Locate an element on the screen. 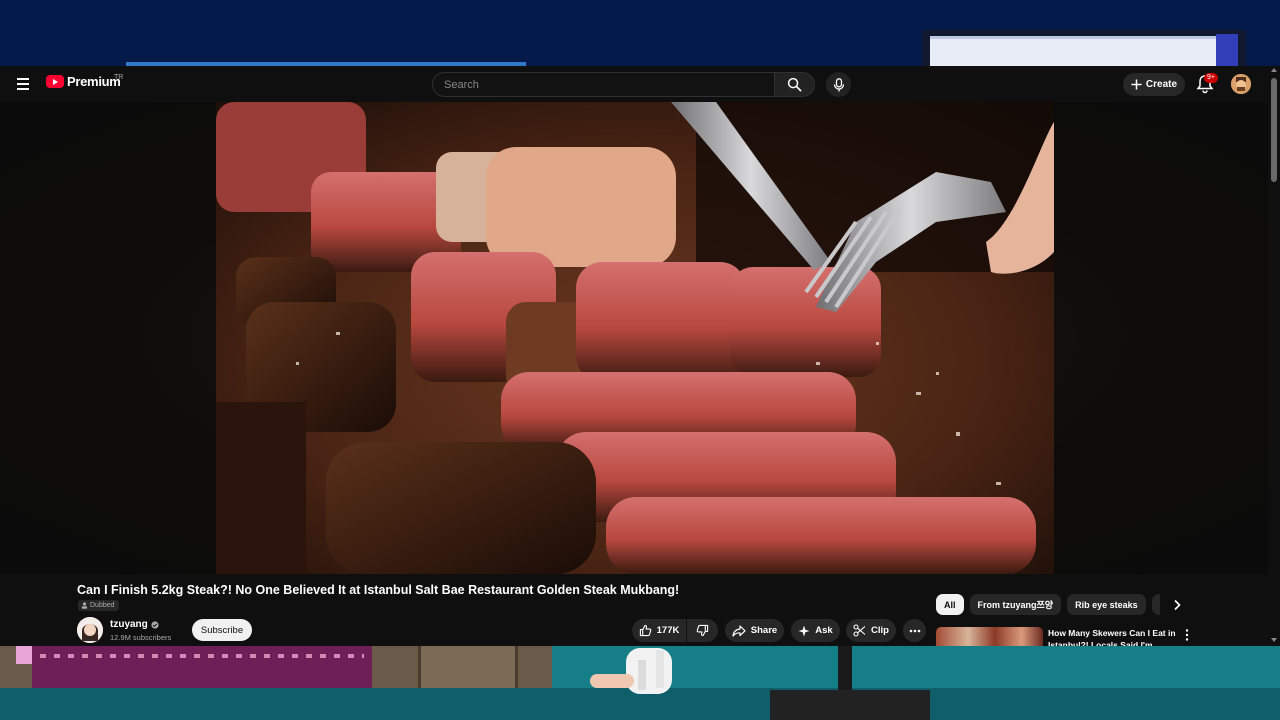 This screenshot has width=1280, height=720. share-label: Share is located at coordinates (764, 630).